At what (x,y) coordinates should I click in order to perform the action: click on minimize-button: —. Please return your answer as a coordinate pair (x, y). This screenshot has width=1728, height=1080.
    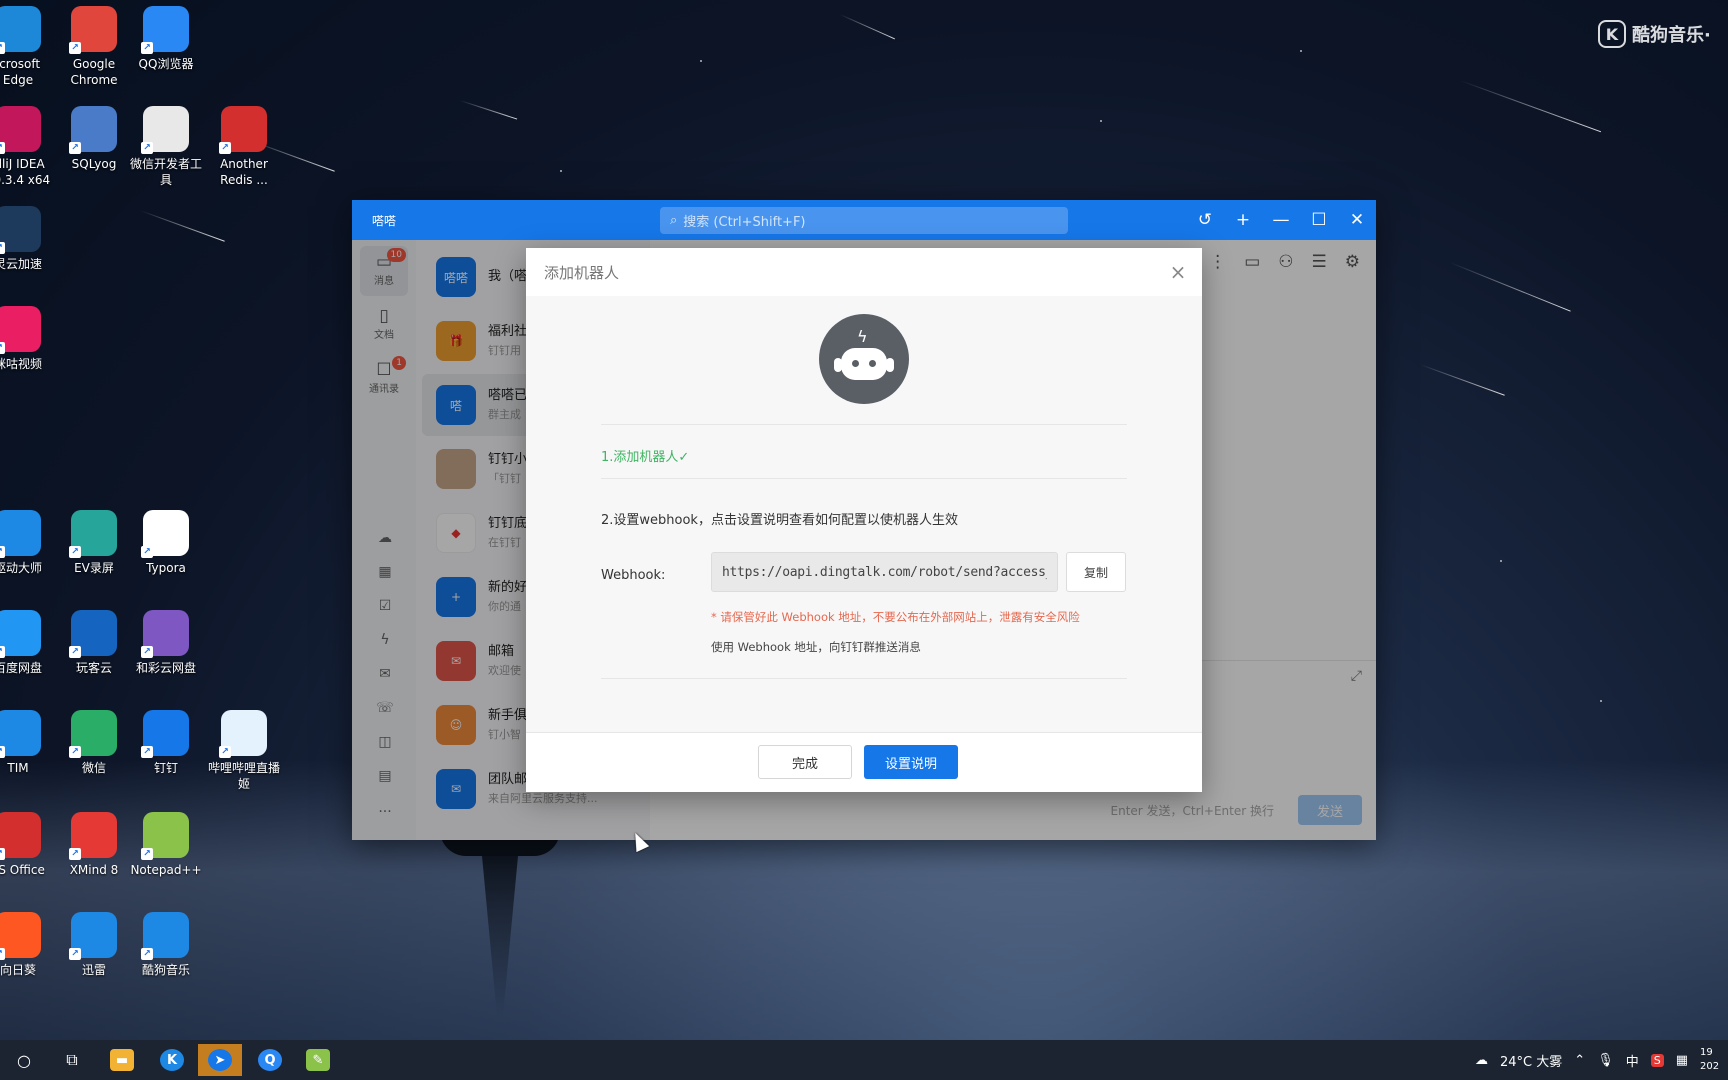
    Looking at the image, I should click on (1281, 220).